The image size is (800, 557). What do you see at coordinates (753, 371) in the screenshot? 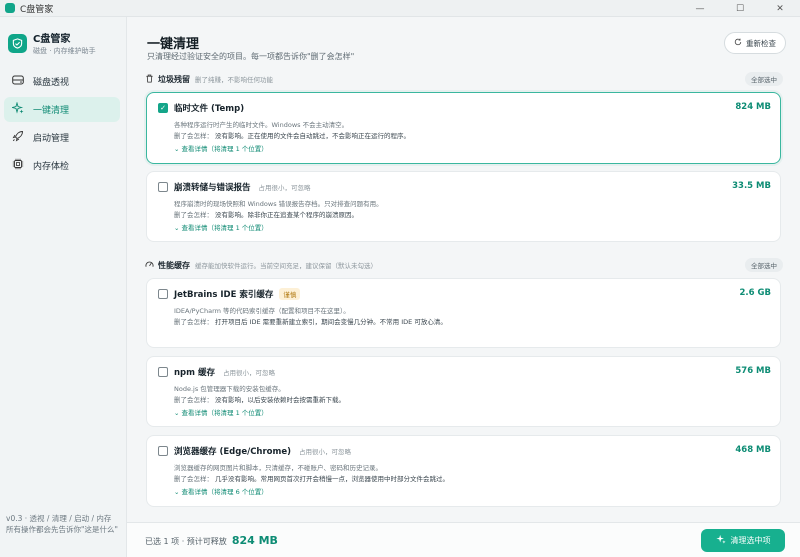
I see `item-size: 576 MB` at bounding box center [753, 371].